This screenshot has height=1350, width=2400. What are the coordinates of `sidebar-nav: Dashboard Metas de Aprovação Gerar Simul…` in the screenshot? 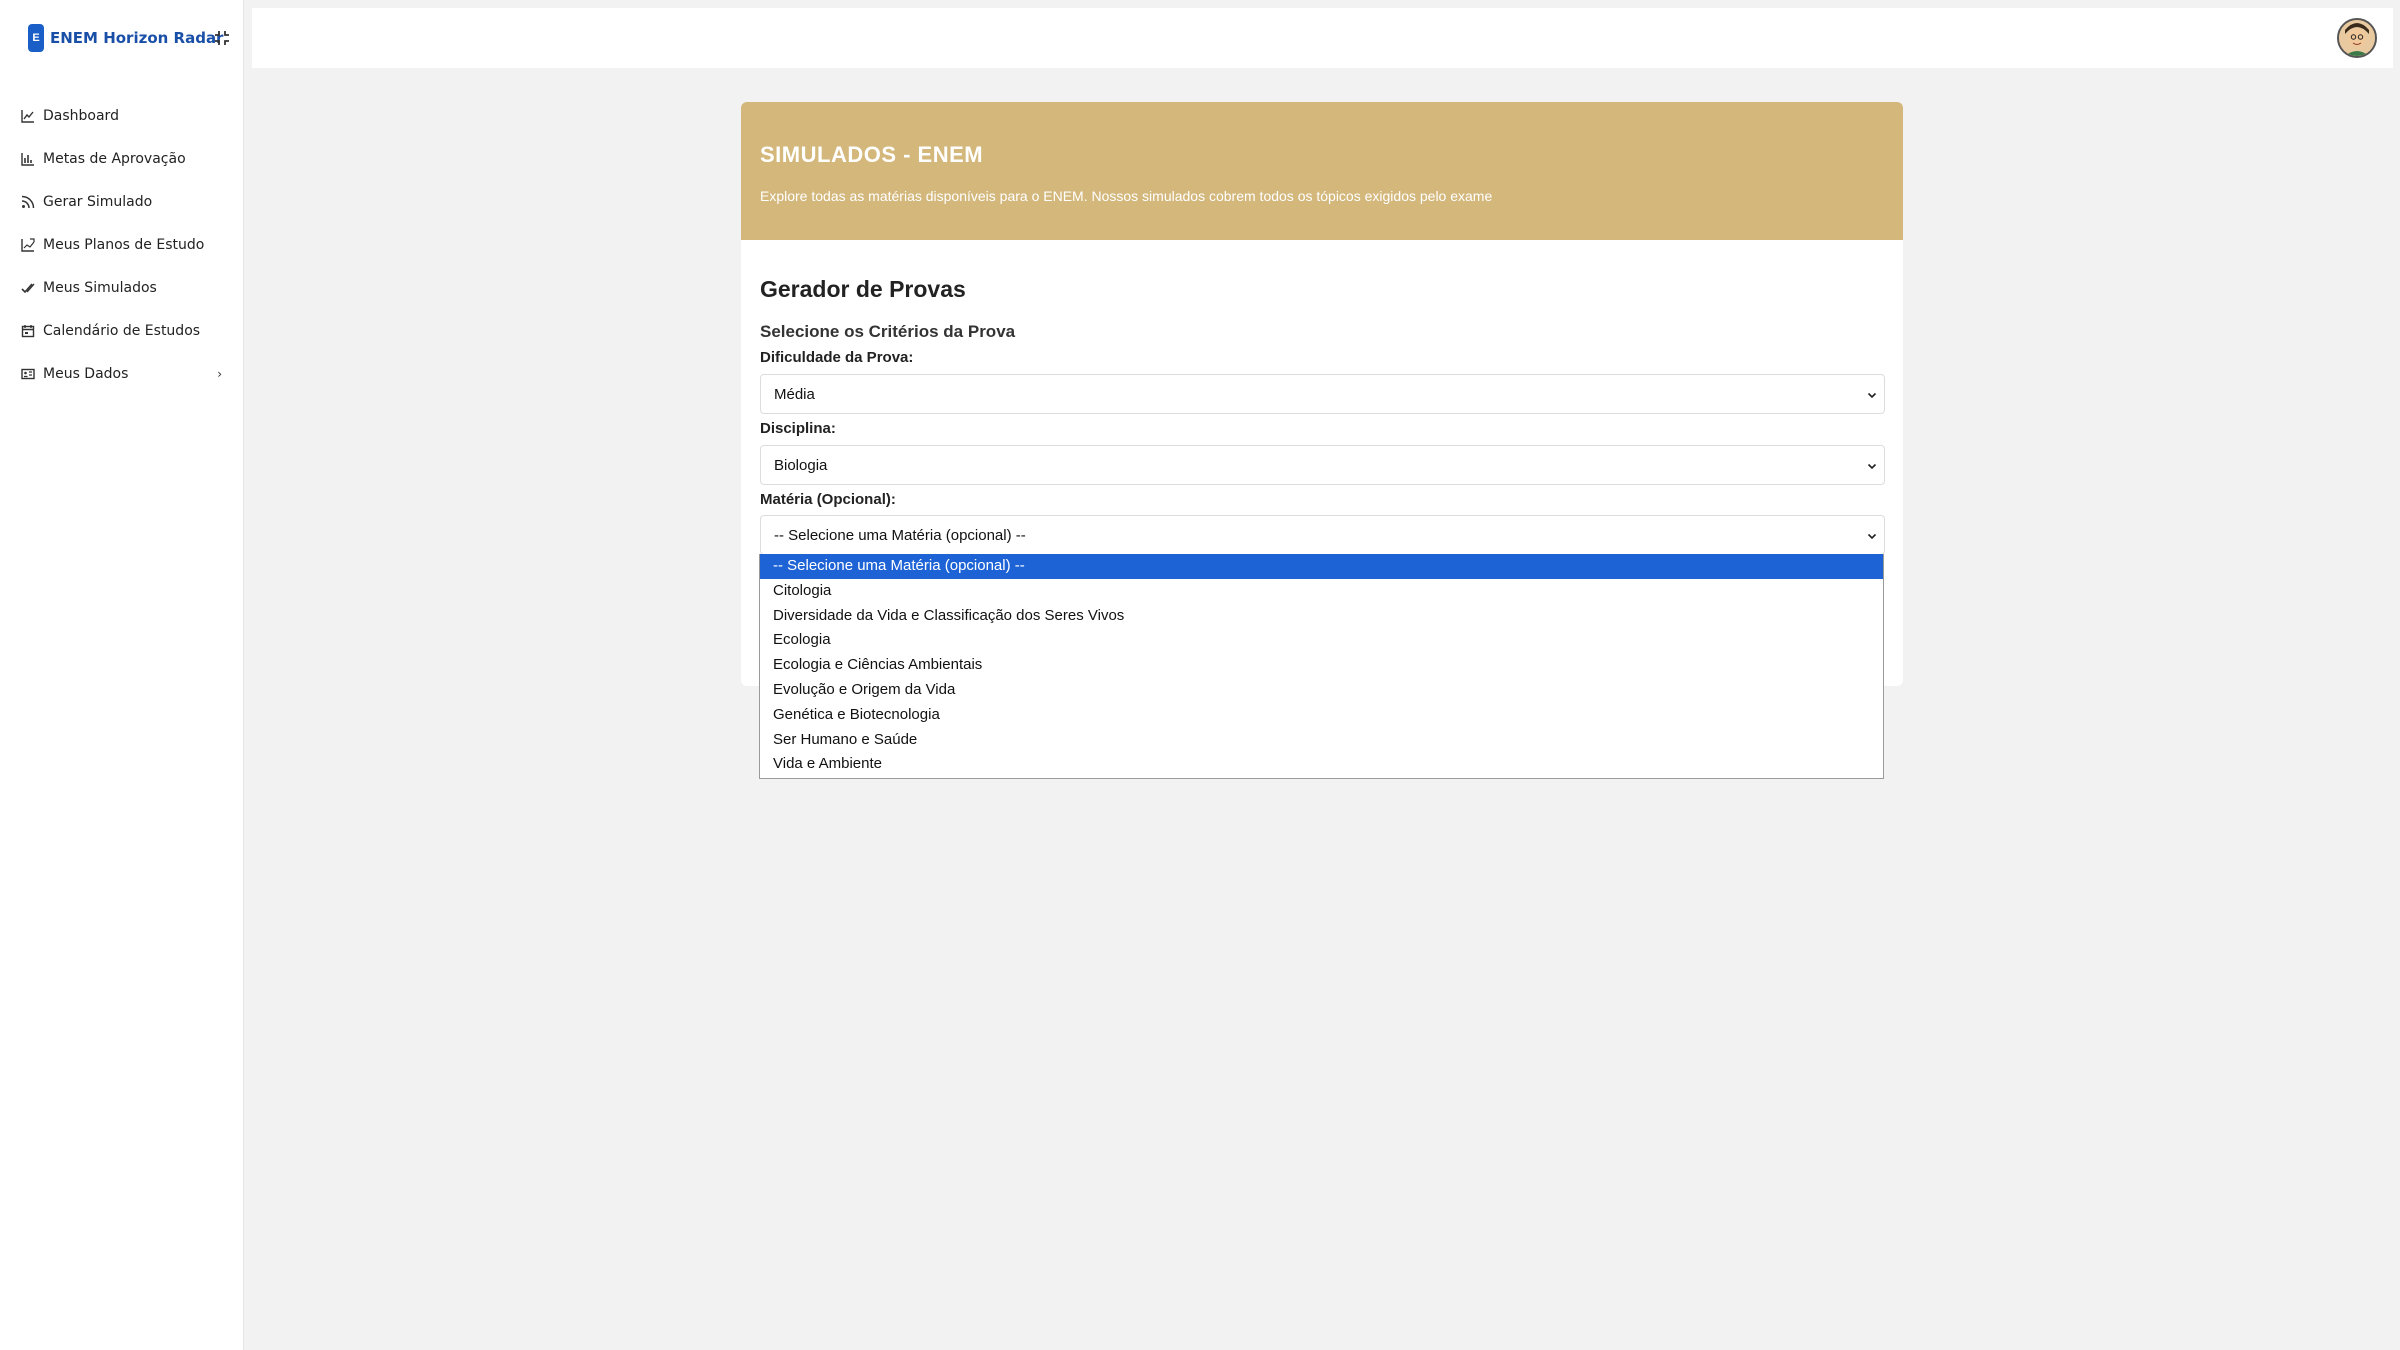 It's located at (123, 244).